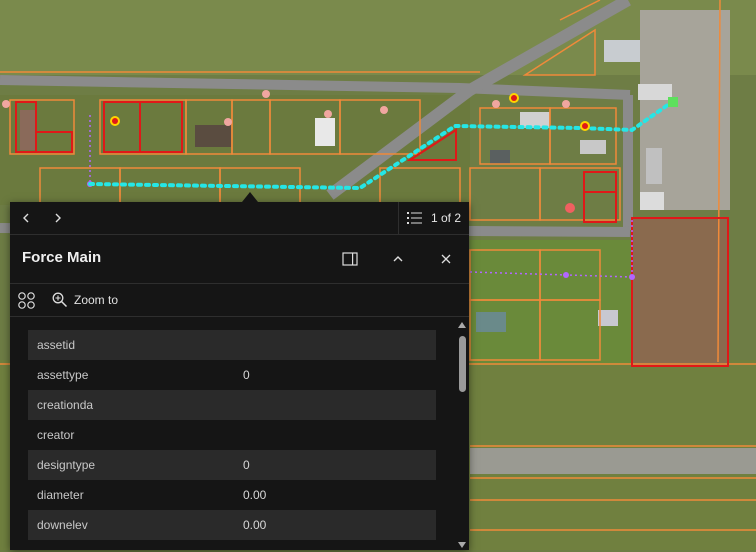 This screenshot has height=552, width=756. What do you see at coordinates (65, 405) in the screenshot?
I see `field-name: creationda` at bounding box center [65, 405].